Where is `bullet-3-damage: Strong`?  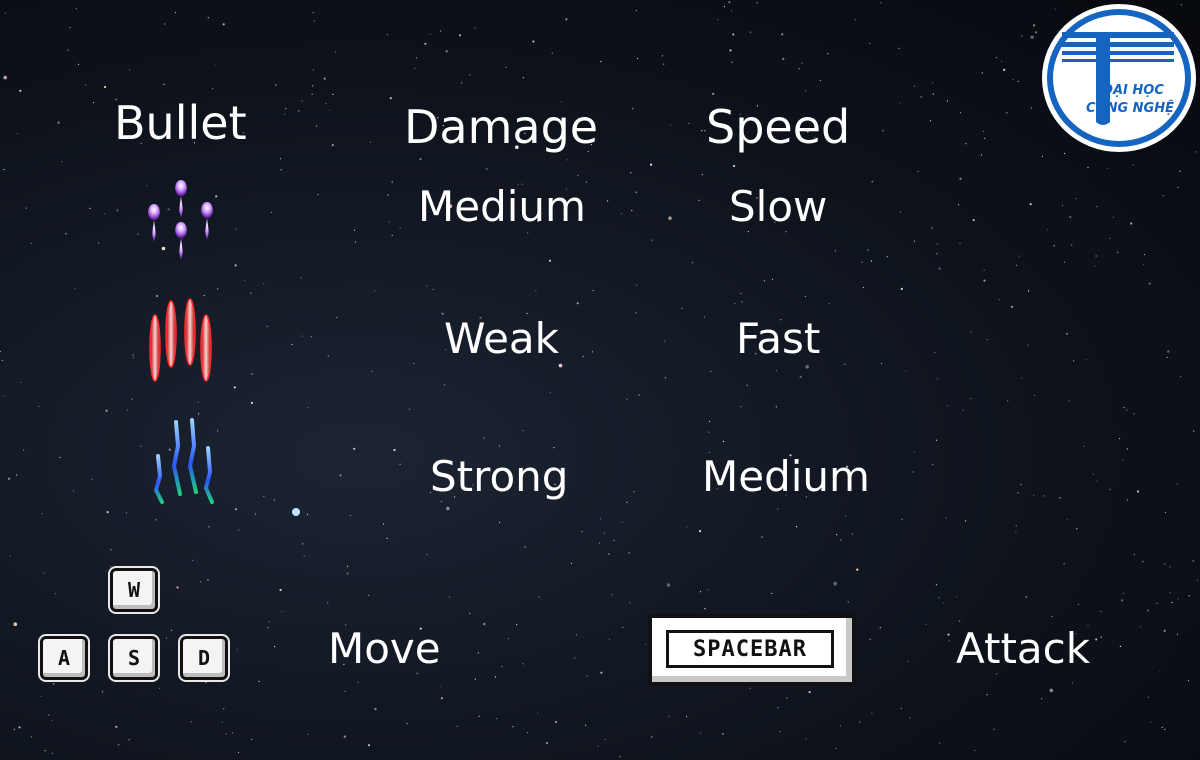
bullet-3-damage: Strong is located at coordinates (499, 476).